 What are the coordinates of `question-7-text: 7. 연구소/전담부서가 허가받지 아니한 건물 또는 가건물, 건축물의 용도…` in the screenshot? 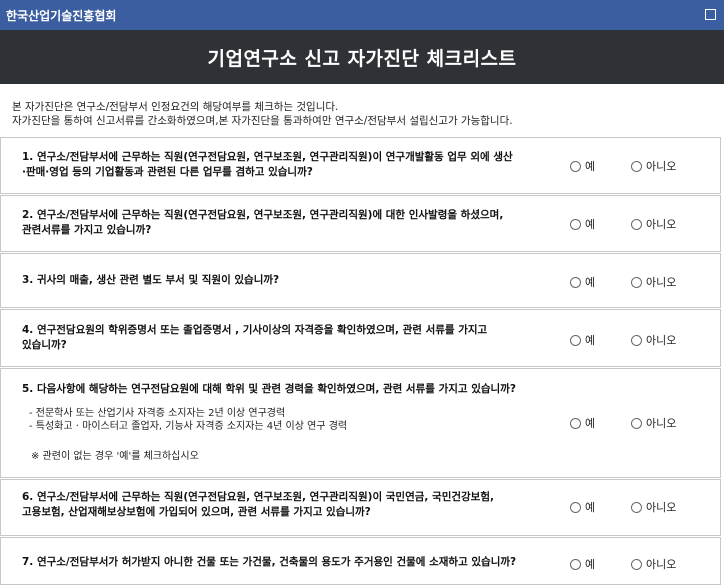 It's located at (269, 562).